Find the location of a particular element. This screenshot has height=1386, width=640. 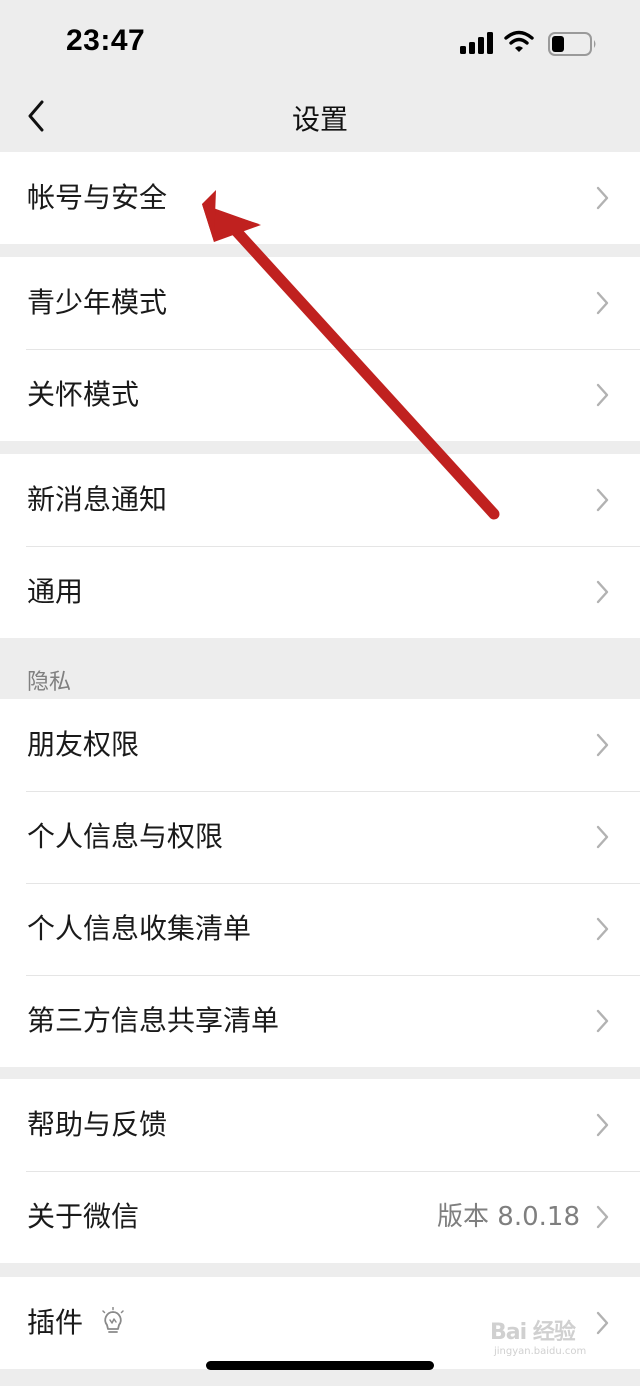

watermark: Bai 经验 jingyan.baidu.com is located at coordinates (550, 1336).